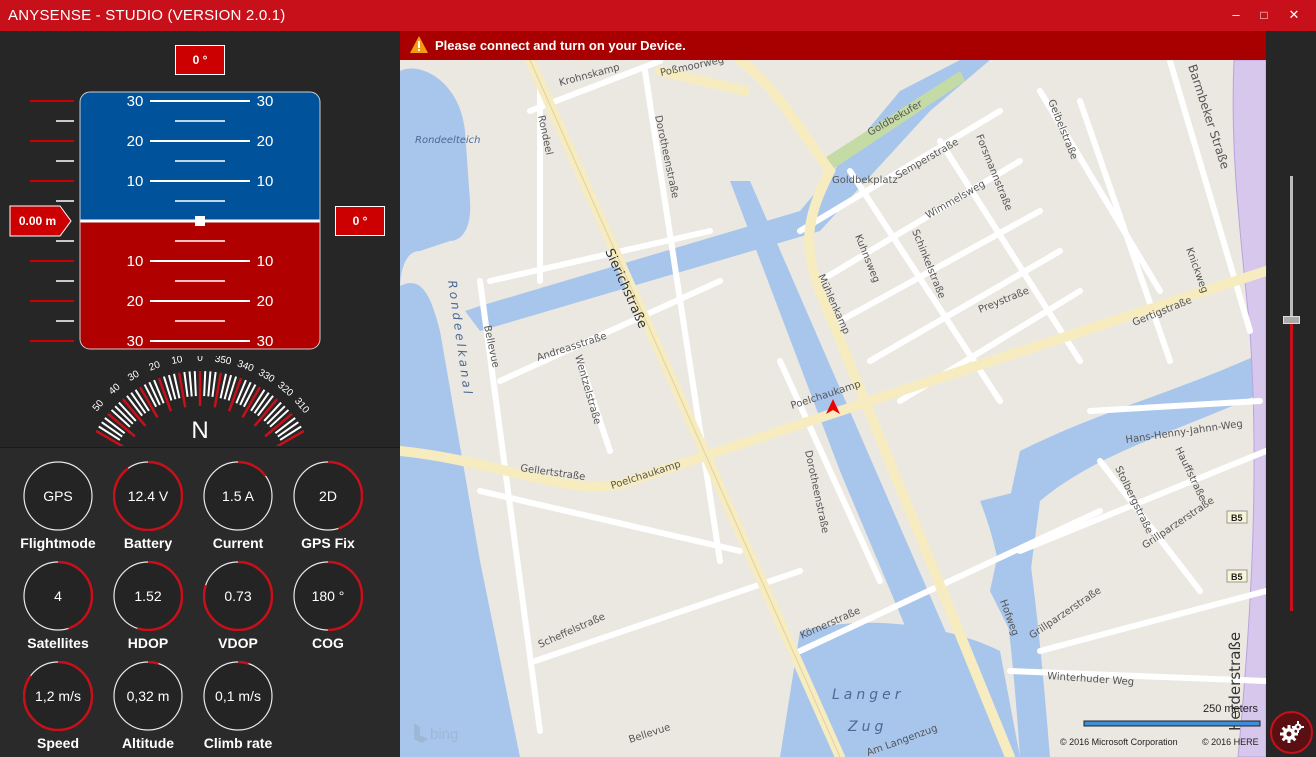 The image size is (1316, 757). I want to click on gauge-value: 2D, so click(328, 496).